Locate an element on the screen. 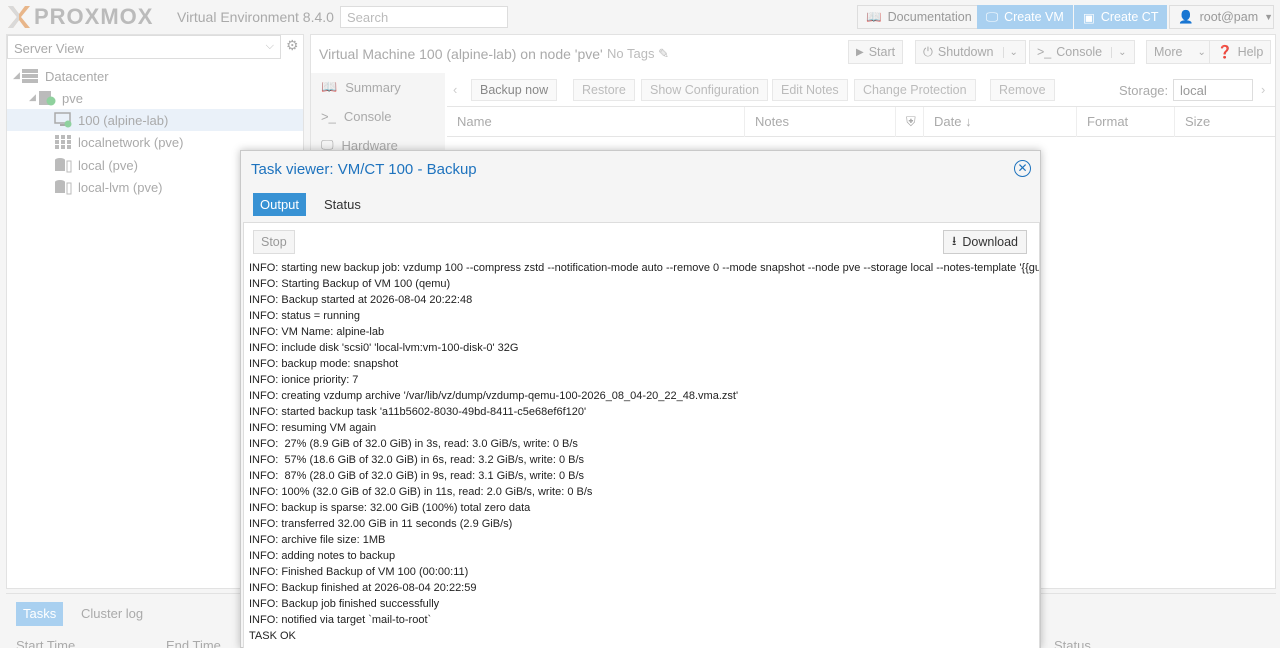 The width and height of the screenshot is (1280, 648). log-line: INFO: notified via target `mail-to-root` is located at coordinates (340, 620).